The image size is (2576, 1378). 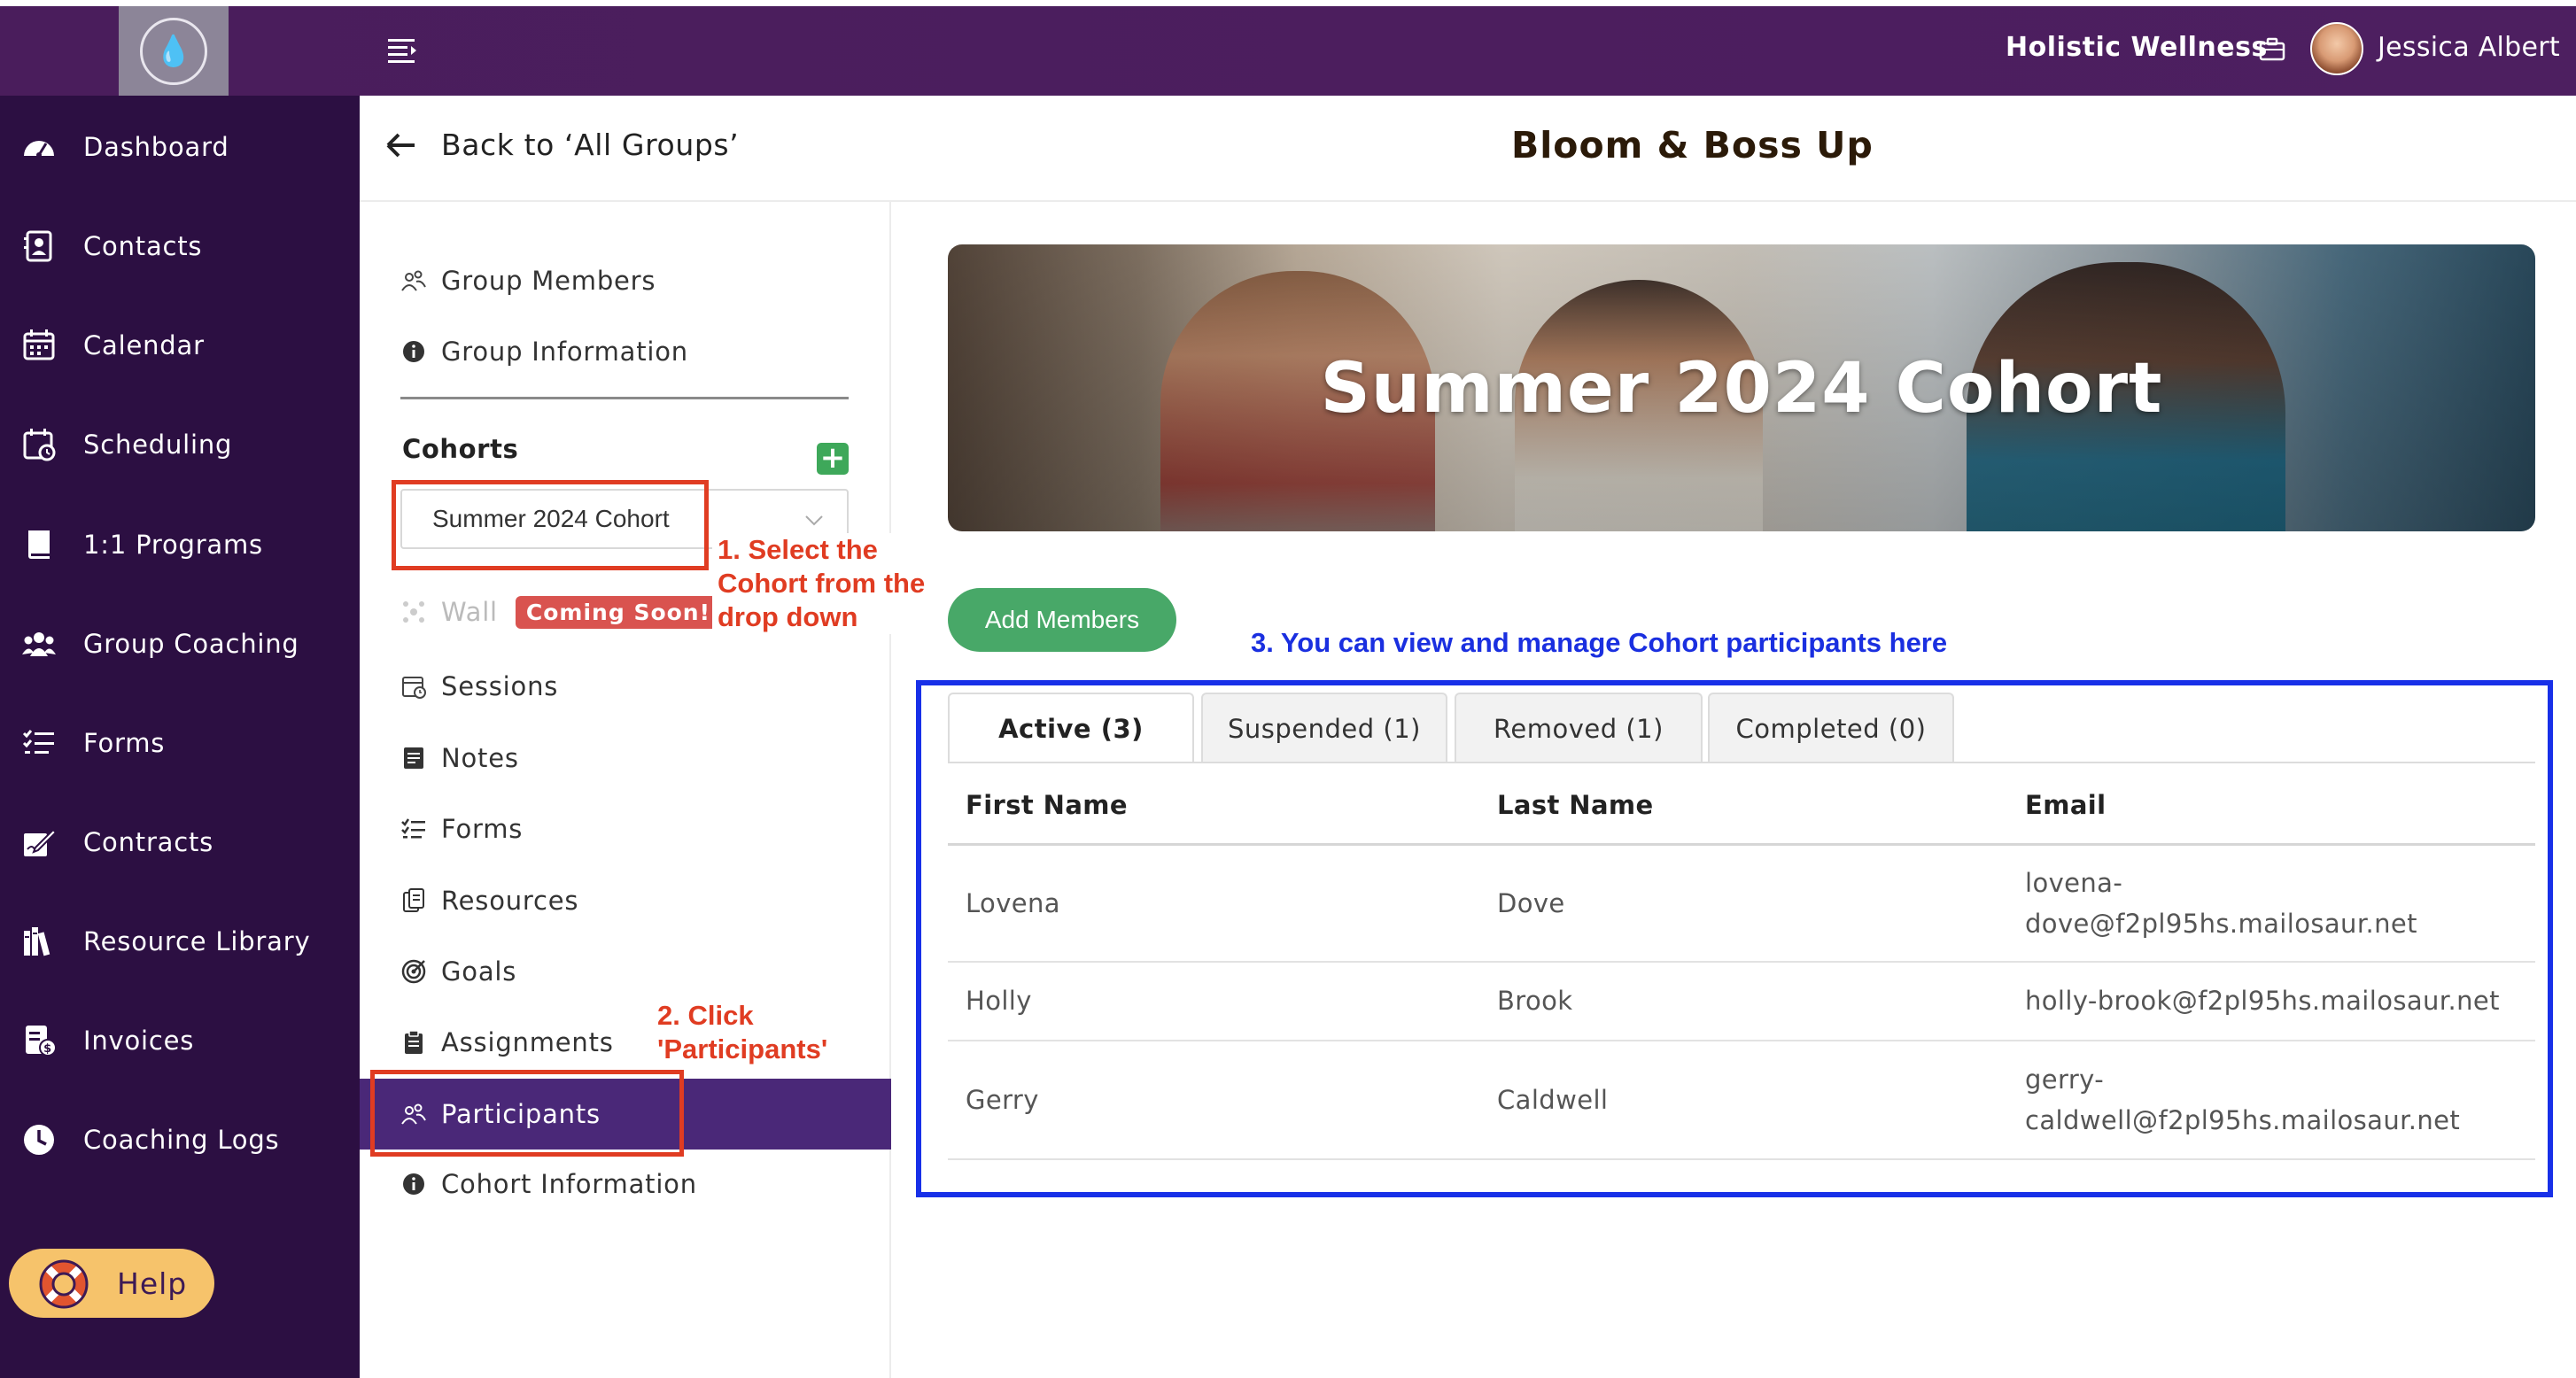 What do you see at coordinates (413, 280) in the screenshot?
I see `users-icon` at bounding box center [413, 280].